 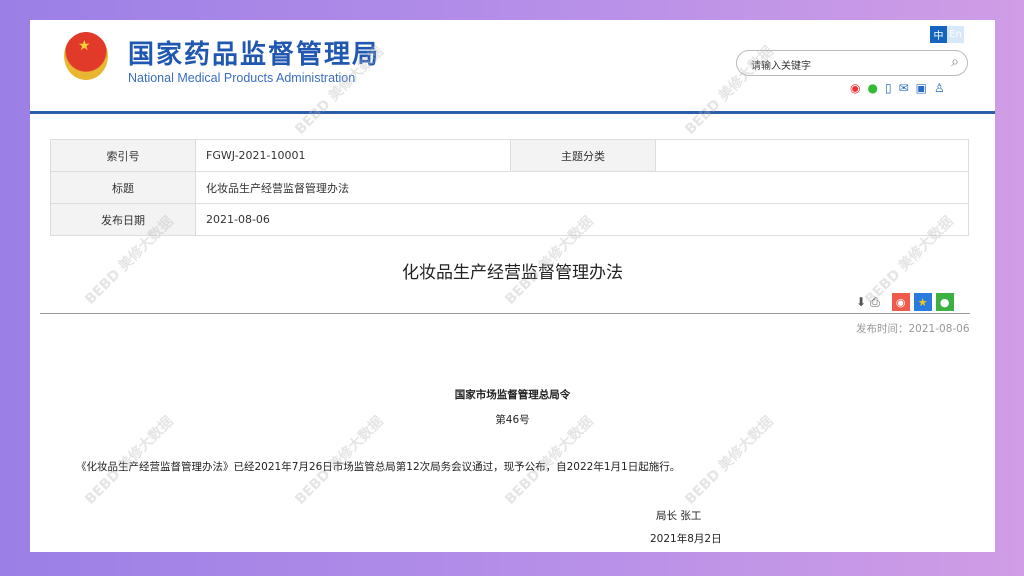 What do you see at coordinates (505, 313) in the screenshot?
I see `article-divider` at bounding box center [505, 313].